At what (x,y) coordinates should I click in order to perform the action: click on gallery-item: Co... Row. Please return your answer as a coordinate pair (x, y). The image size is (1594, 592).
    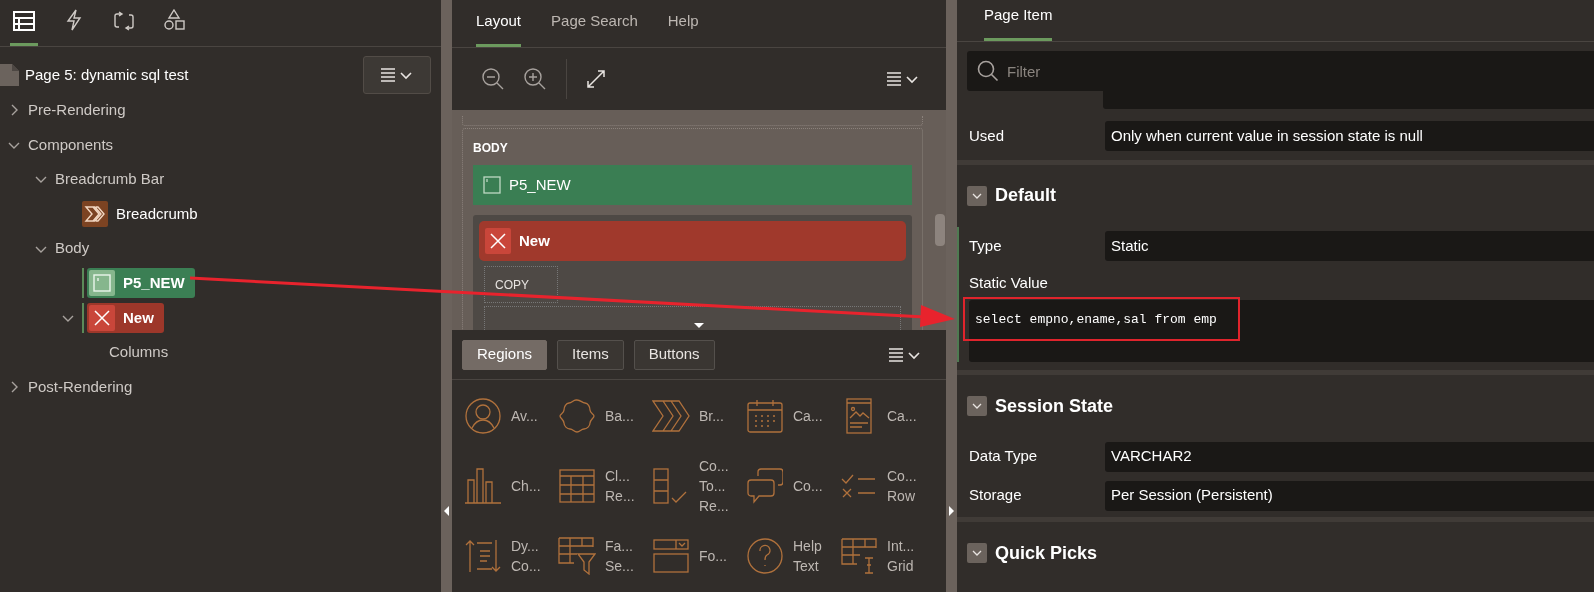
    Looking at the image, I should click on (887, 486).